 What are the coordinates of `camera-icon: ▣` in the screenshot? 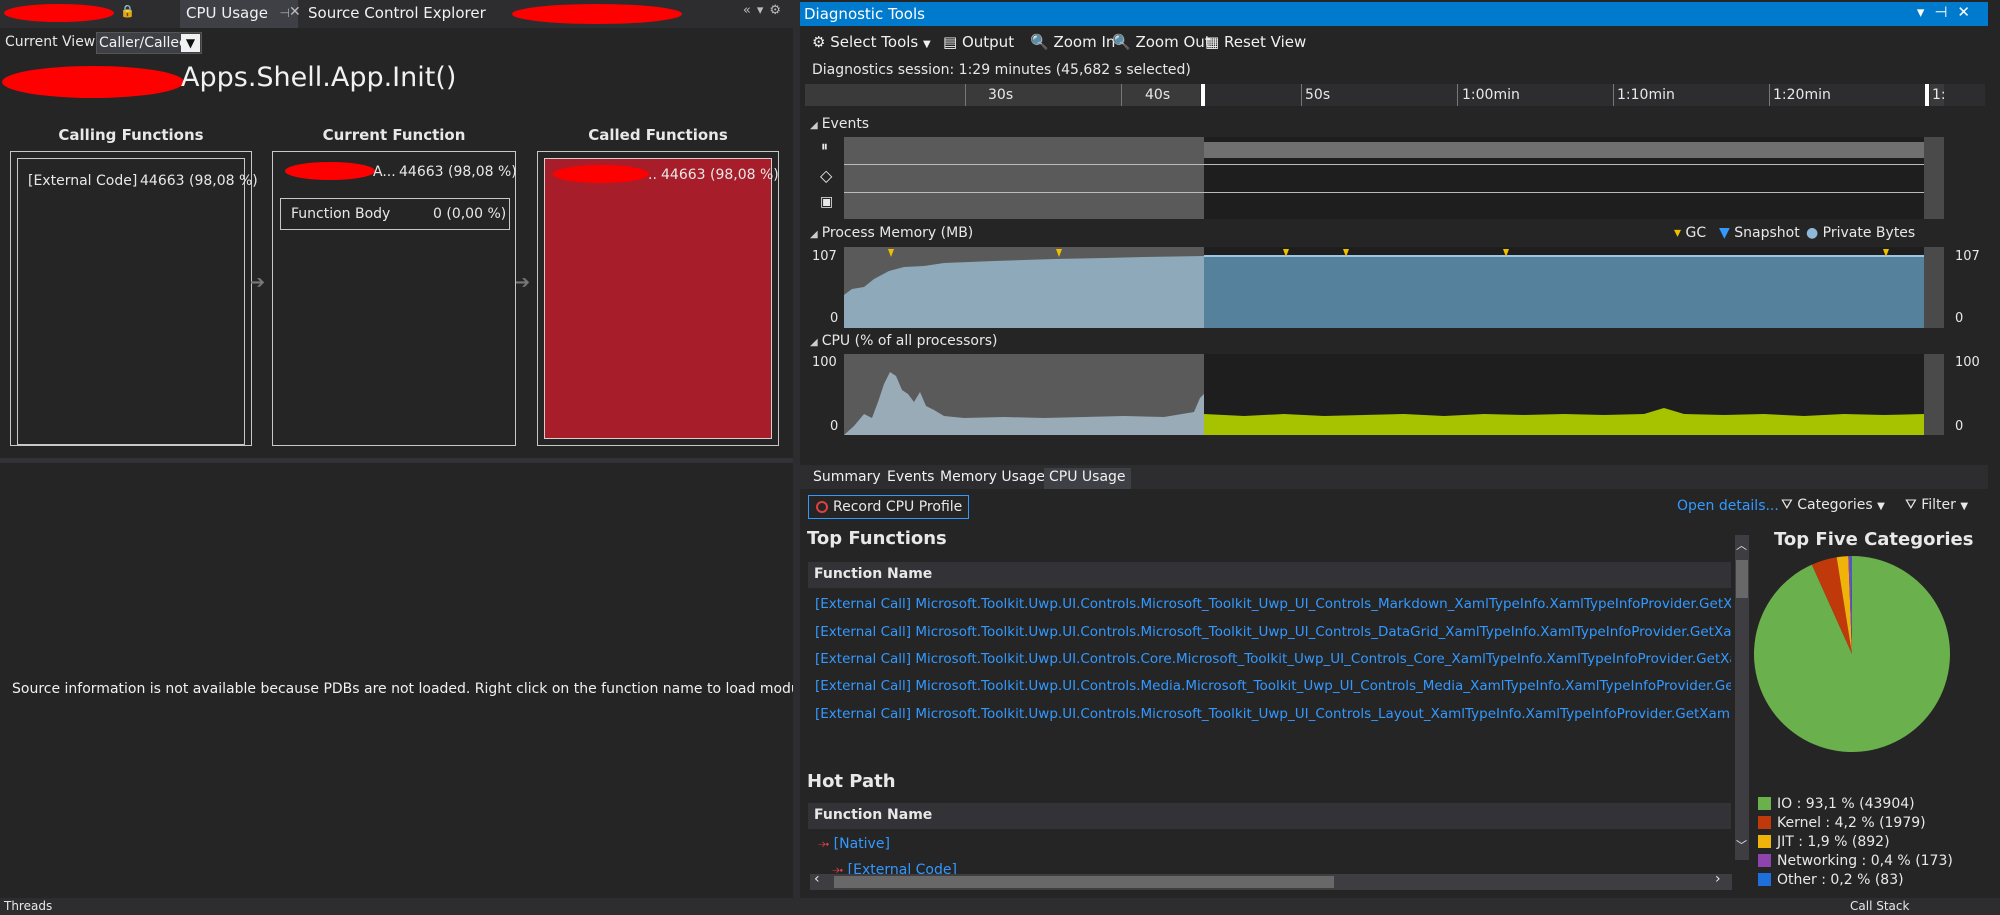 It's located at (827, 202).